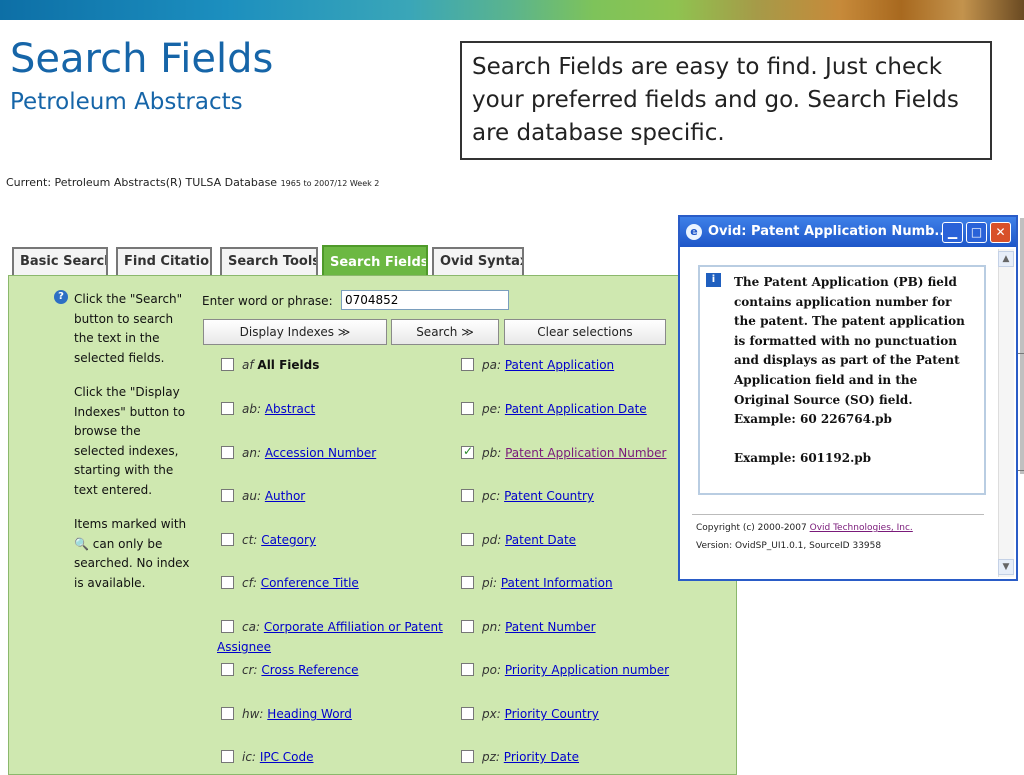  I want to click on field-link: Conference Title, so click(310, 583).